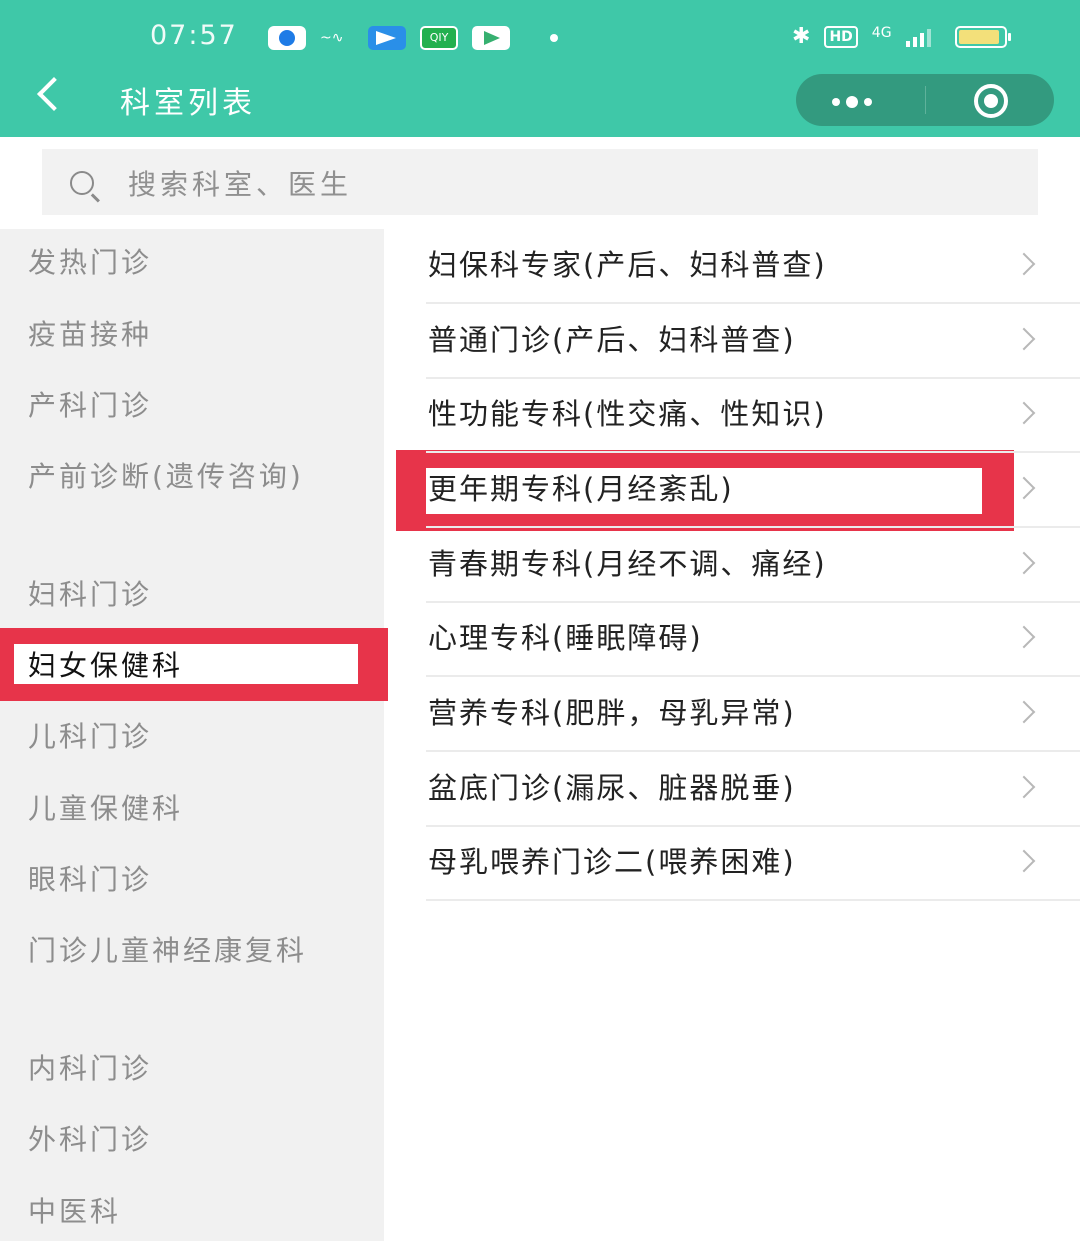  What do you see at coordinates (192, 665) in the screenshot?
I see `sidebar-item-womens-health: 妇女保健科` at bounding box center [192, 665].